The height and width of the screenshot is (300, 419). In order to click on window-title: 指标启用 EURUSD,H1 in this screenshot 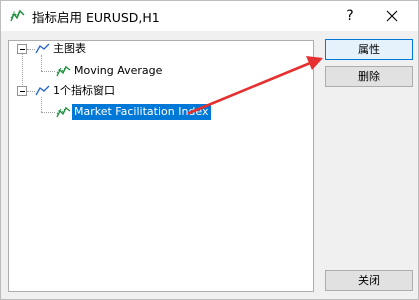, I will do `click(96, 17)`.